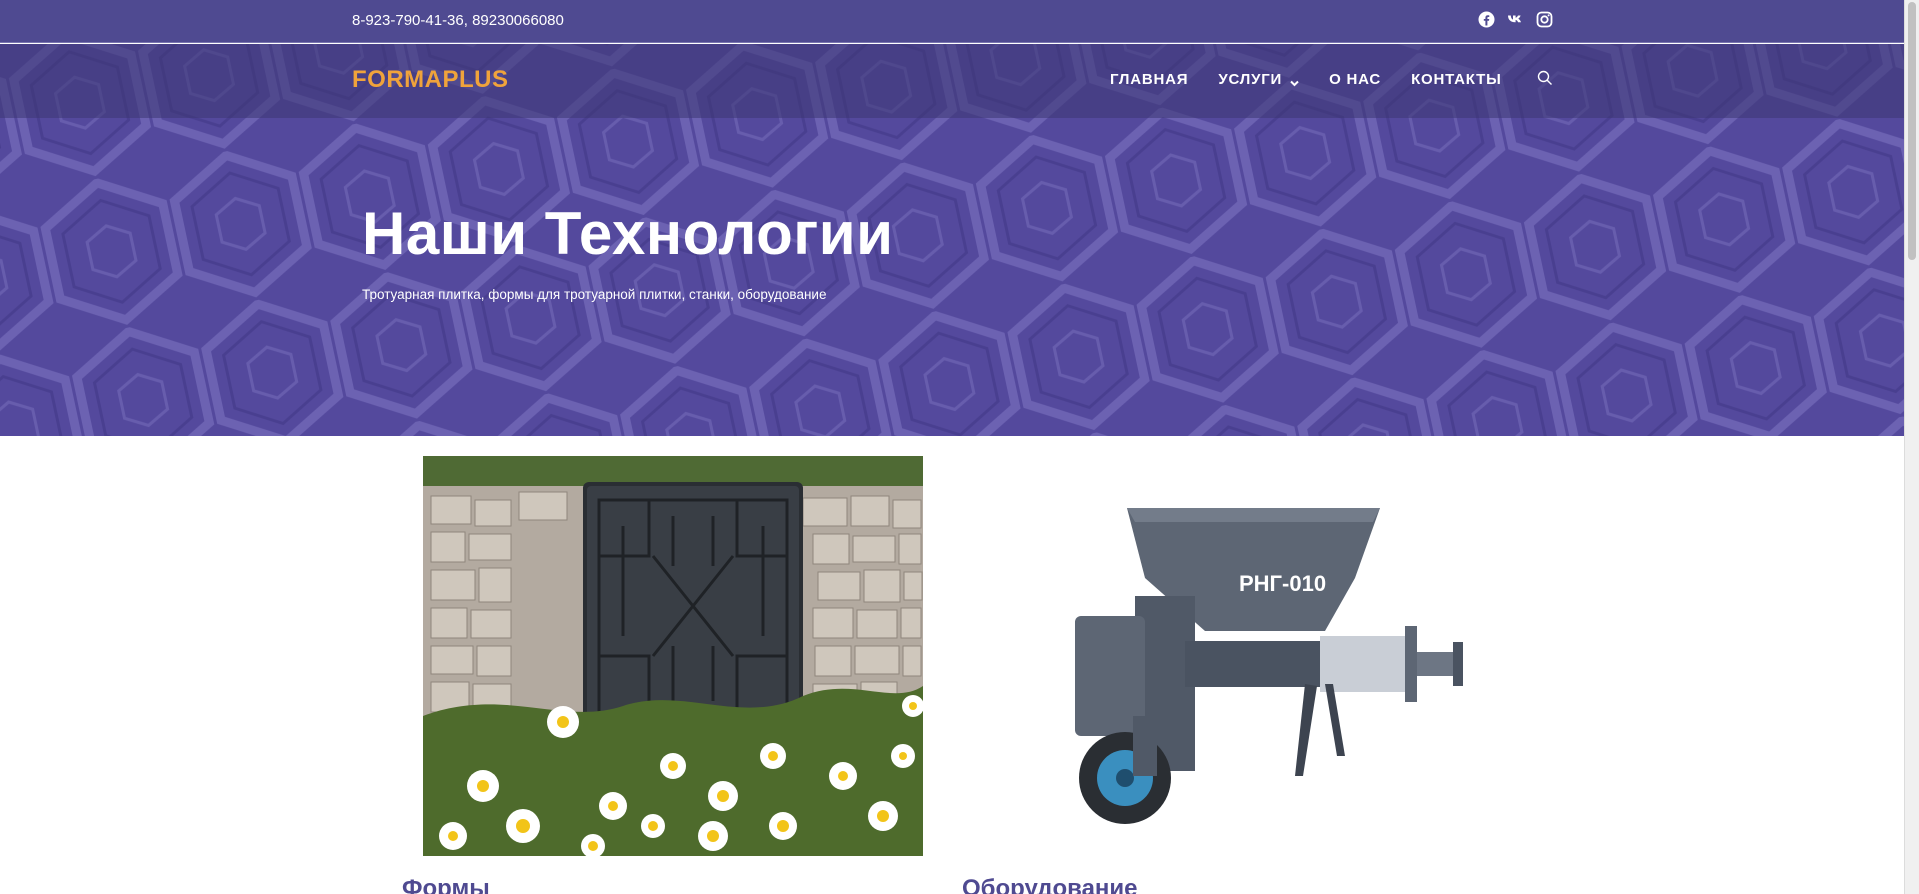 Image resolution: width=1919 pixels, height=894 pixels. What do you see at coordinates (1282, 583) in the screenshot?
I see `machine-label: РНГ-010` at bounding box center [1282, 583].